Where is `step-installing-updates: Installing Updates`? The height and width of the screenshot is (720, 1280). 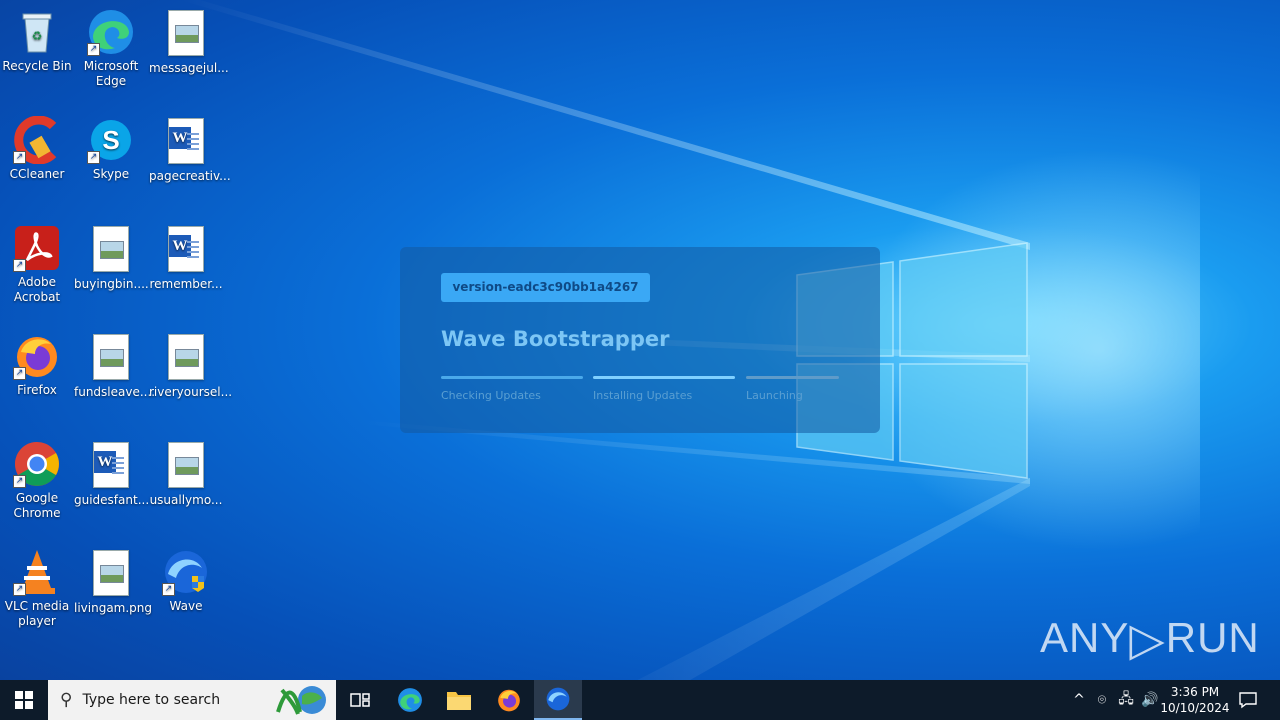 step-installing-updates: Installing Updates is located at coordinates (664, 389).